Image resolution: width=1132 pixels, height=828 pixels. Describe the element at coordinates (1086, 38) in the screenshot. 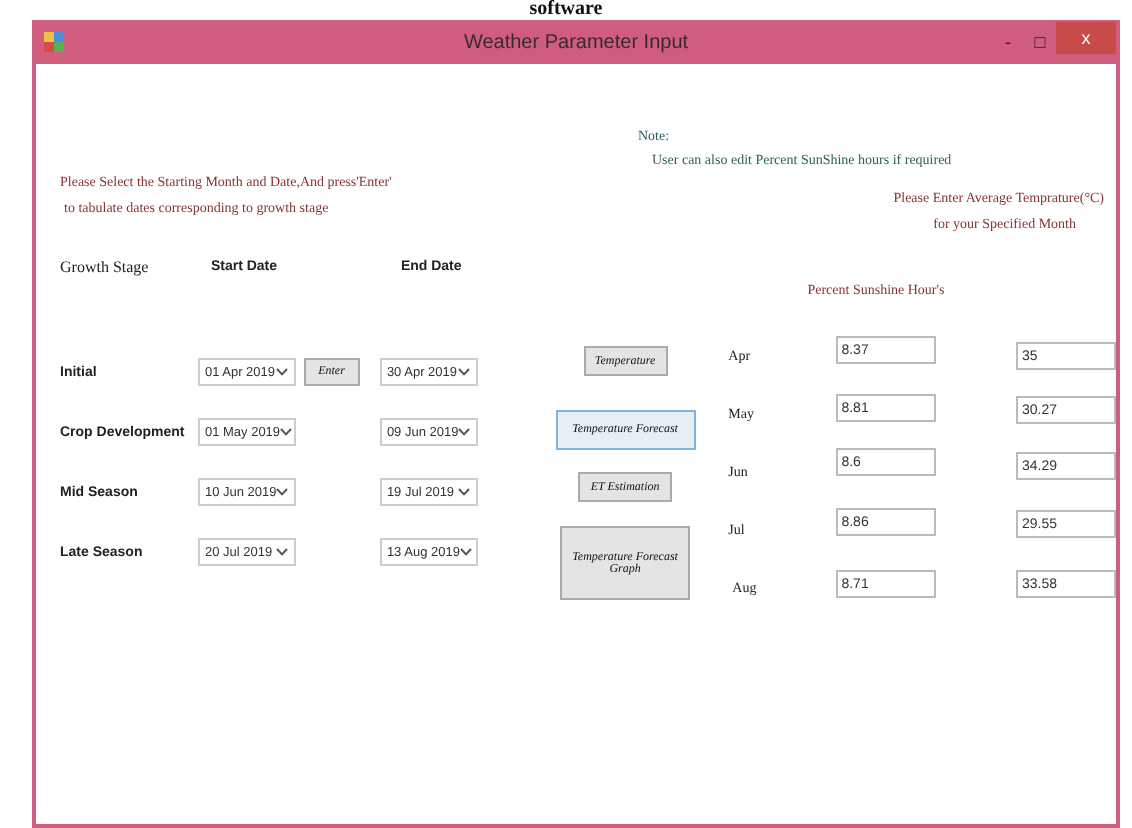

I see `close-button: x` at that location.